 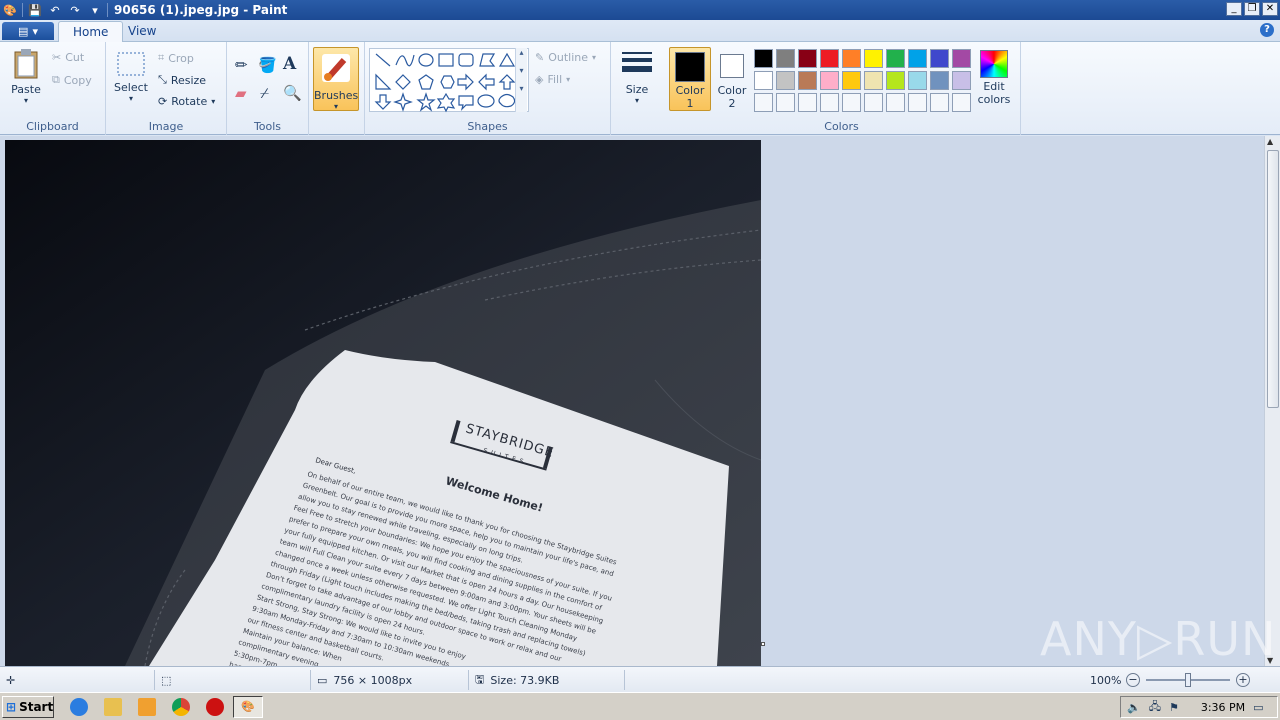 I want to click on zoom-out-button: −, so click(x=1133, y=680).